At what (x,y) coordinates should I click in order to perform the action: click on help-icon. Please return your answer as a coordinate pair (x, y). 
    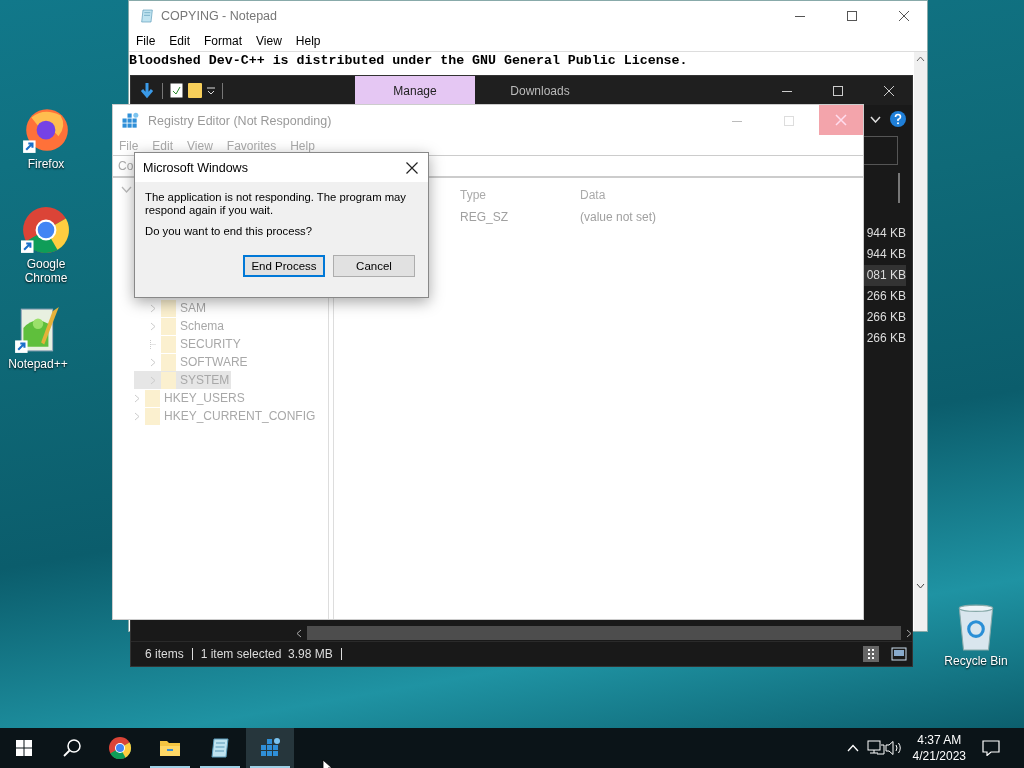
    Looking at the image, I should click on (898, 119).